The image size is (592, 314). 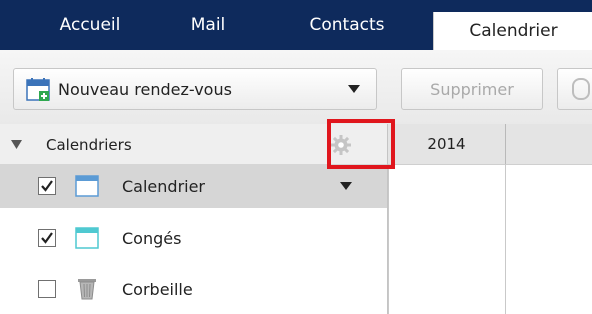 I want to click on print-icon, so click(x=581, y=89).